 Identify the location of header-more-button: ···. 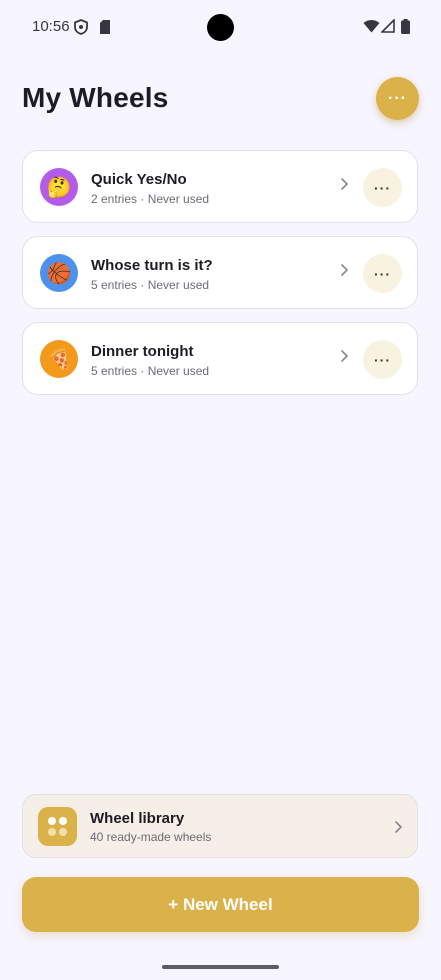
(397, 98).